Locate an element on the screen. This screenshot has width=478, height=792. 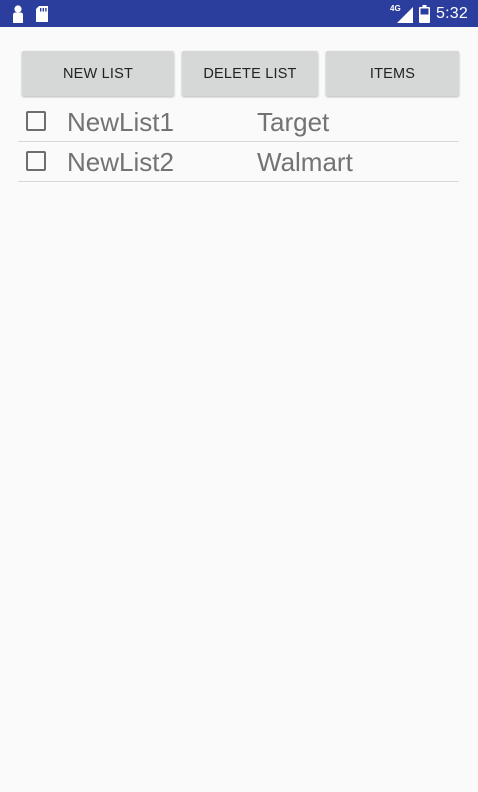
signal-icon: 4G is located at coordinates (402, 13).